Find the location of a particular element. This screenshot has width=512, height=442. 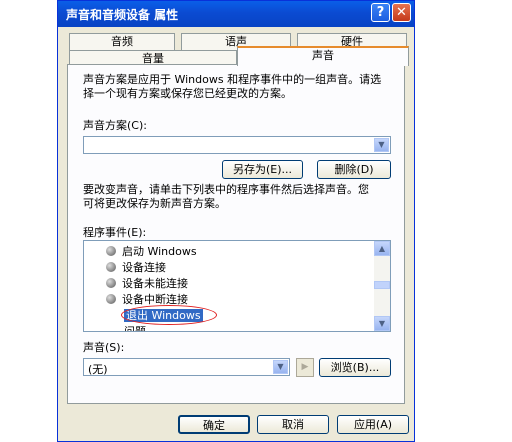

events-description-line2: 可将更改保存为新声音方案。 is located at coordinates (154, 203).